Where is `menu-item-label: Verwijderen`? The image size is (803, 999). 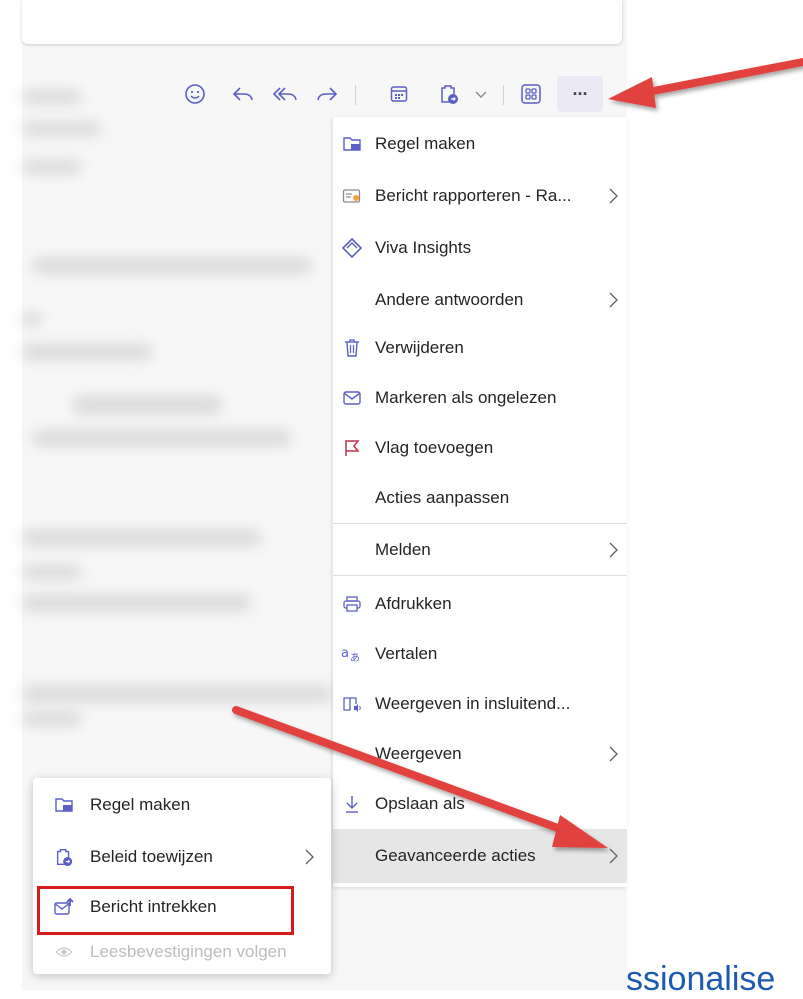
menu-item-label: Verwijderen is located at coordinates (419, 347).